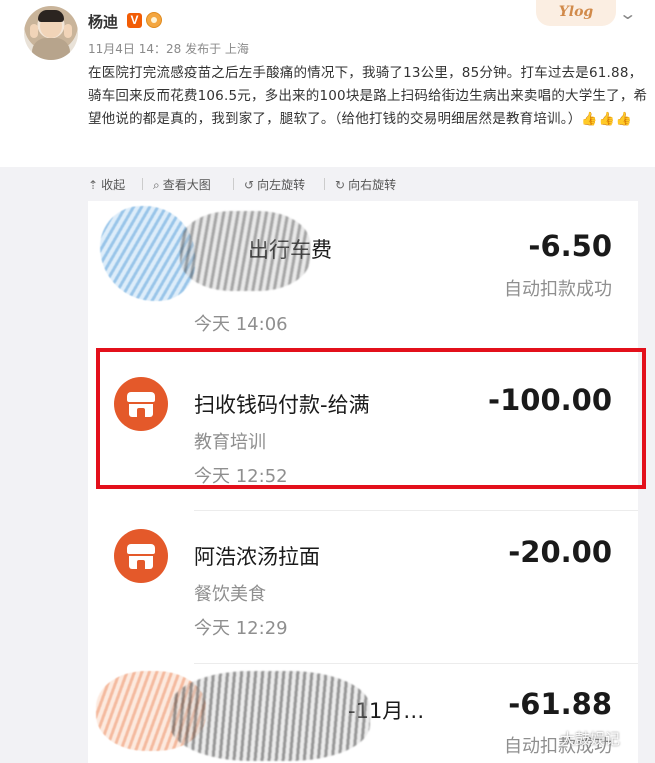 The width and height of the screenshot is (655, 763). Describe the element at coordinates (241, 324) in the screenshot. I see `transaction-time: 今天 14:06` at that location.